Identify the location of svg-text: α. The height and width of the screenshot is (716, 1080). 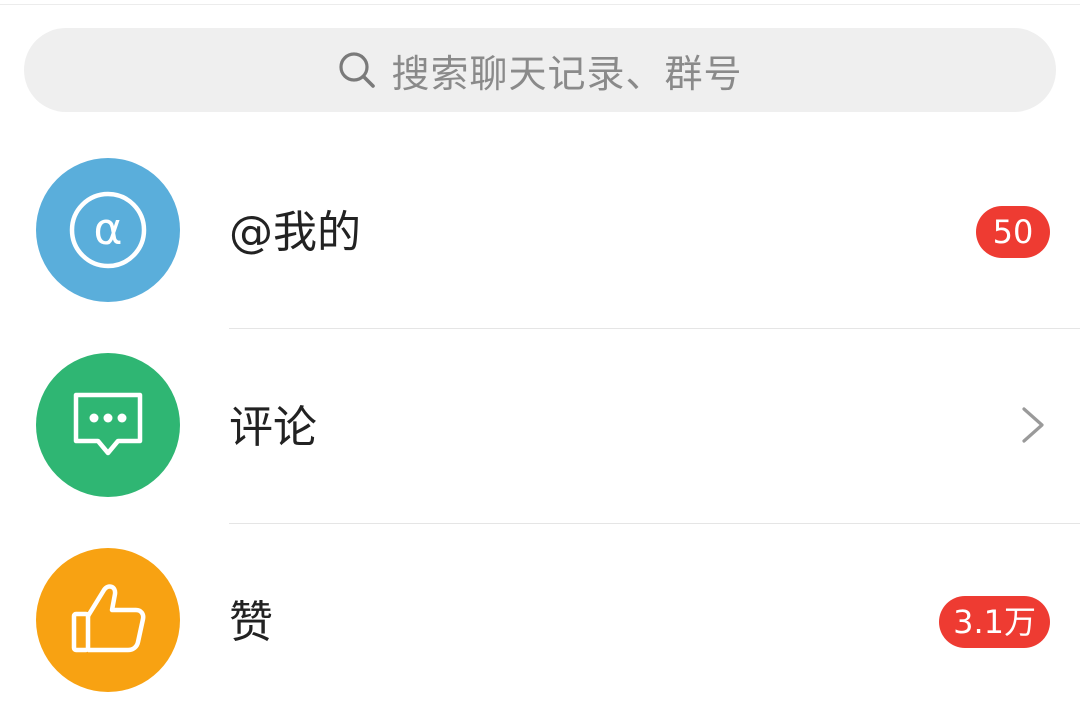
(107, 229).